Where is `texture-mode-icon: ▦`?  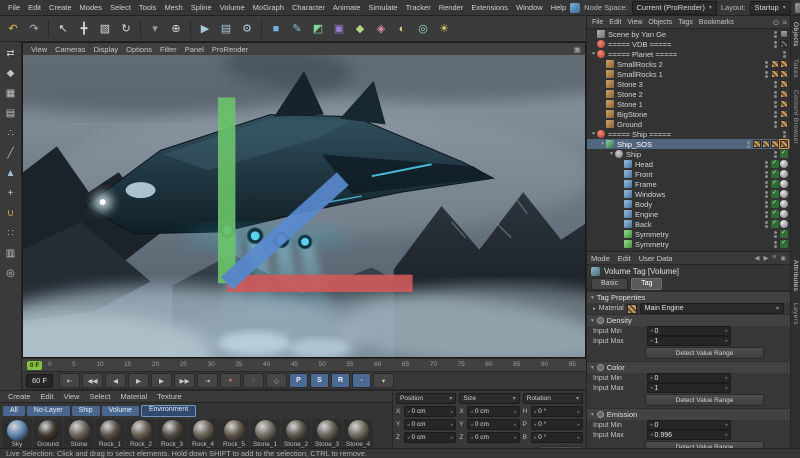 texture-mode-icon: ▦ is located at coordinates (11, 93).